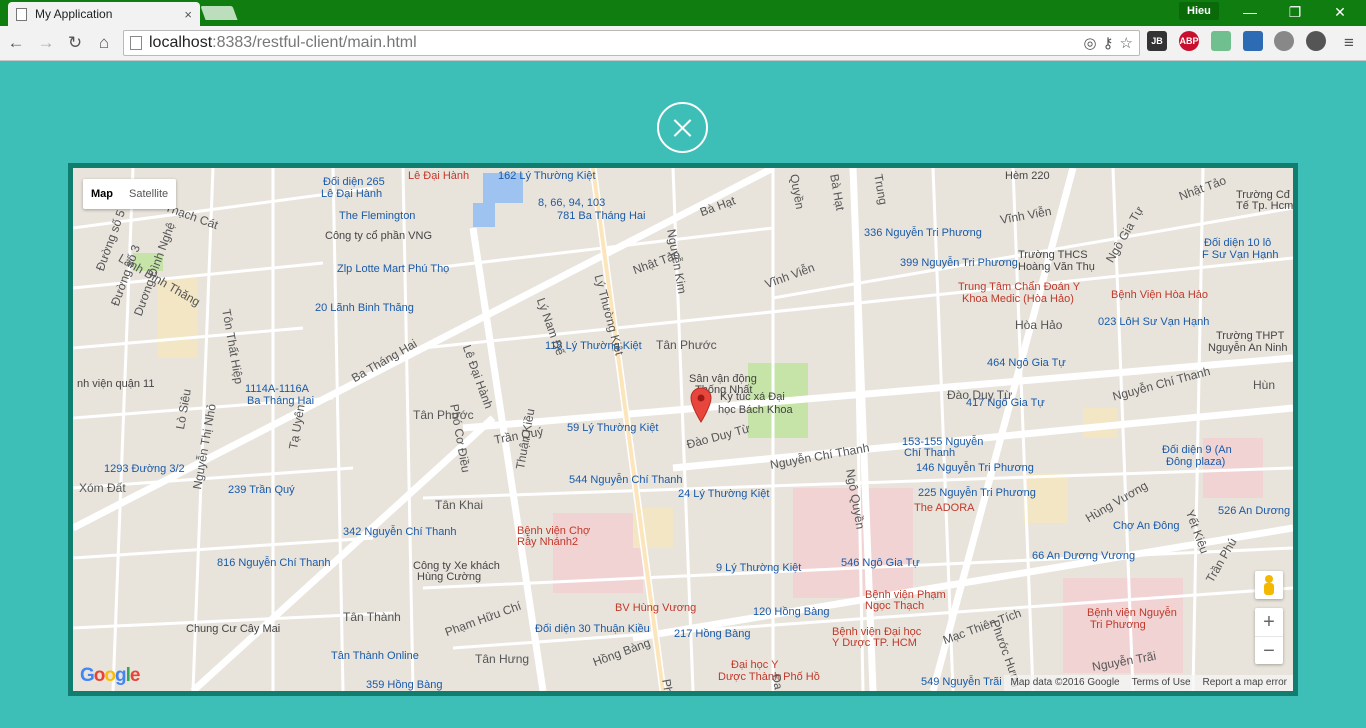  What do you see at coordinates (655, 608) in the screenshot?
I see `map-poi-label: BV Hùng Vương` at bounding box center [655, 608].